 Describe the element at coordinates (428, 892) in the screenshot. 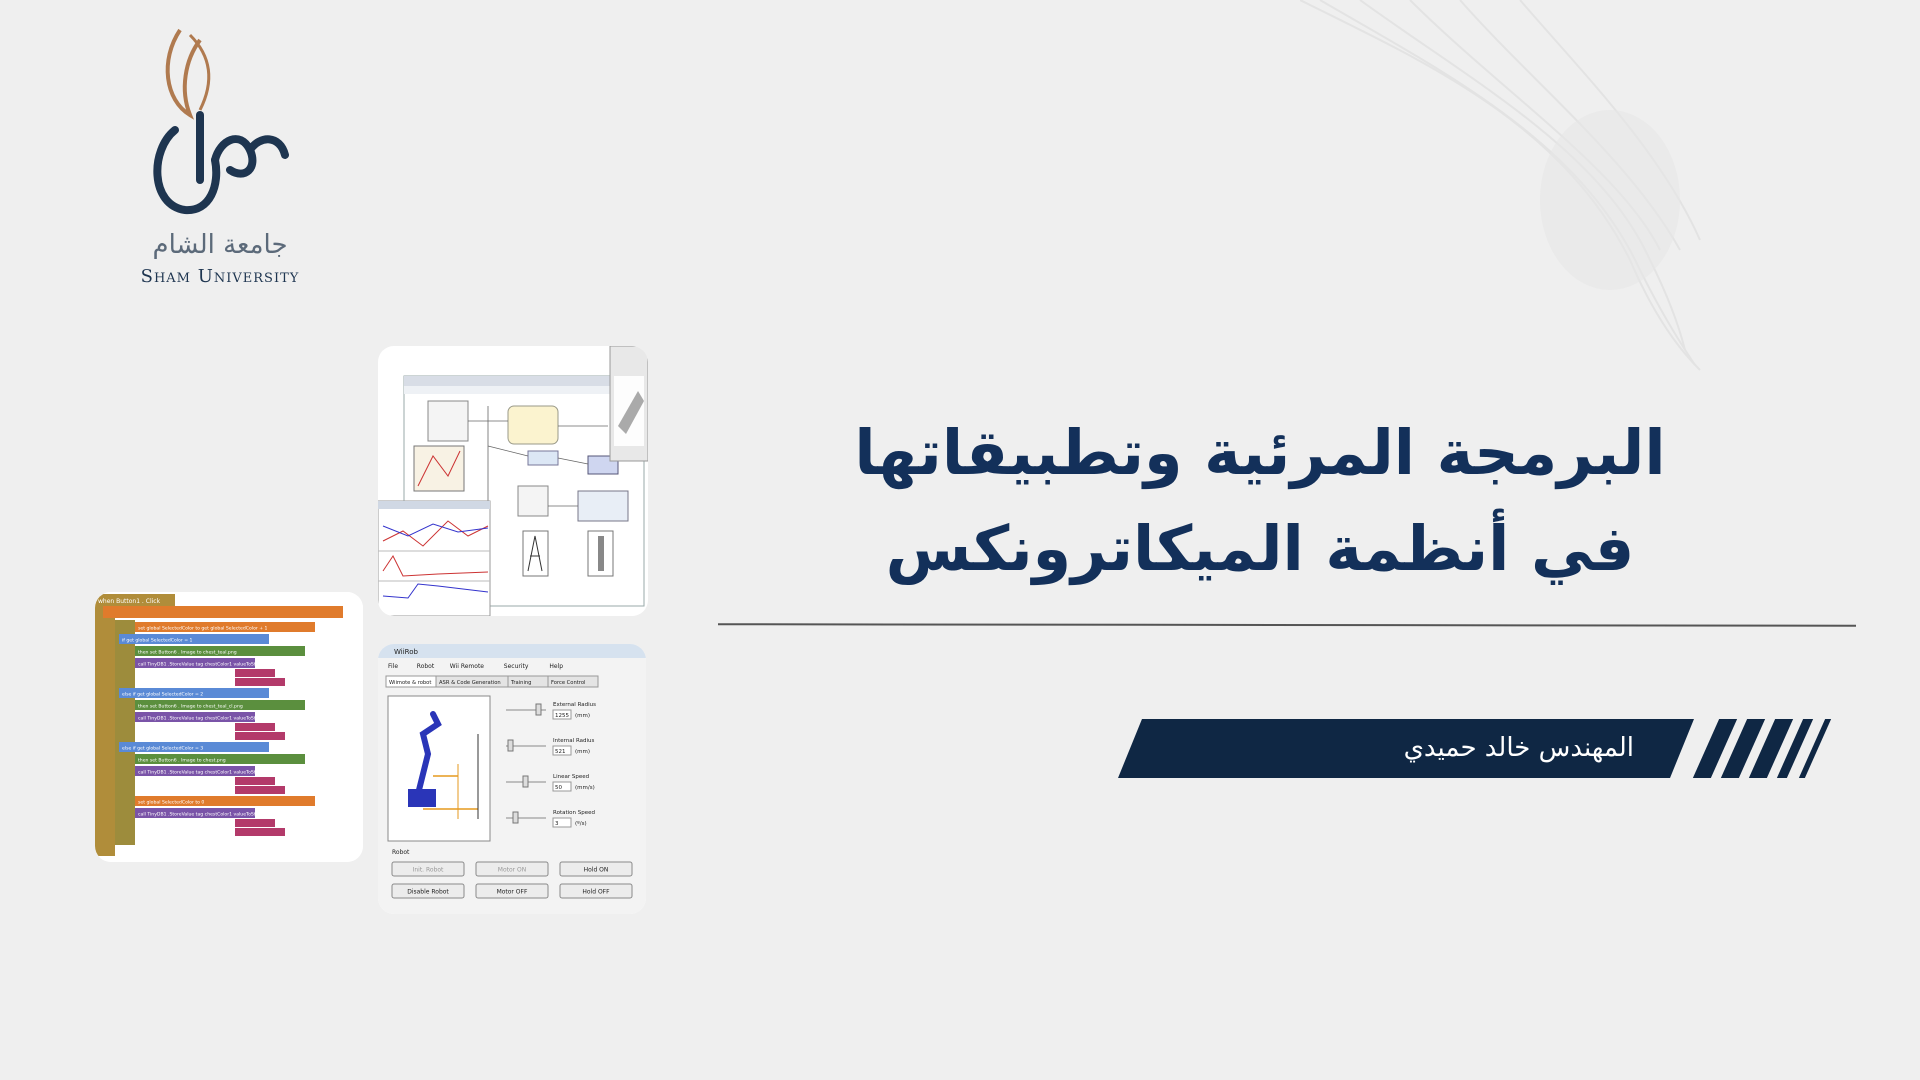

I see `wiirob-button-label: Disable Robot` at that location.